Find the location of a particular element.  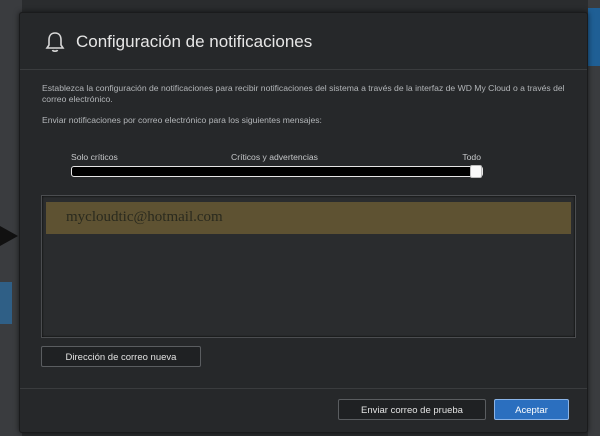

background-blue-panel is located at coordinates (594, 37).